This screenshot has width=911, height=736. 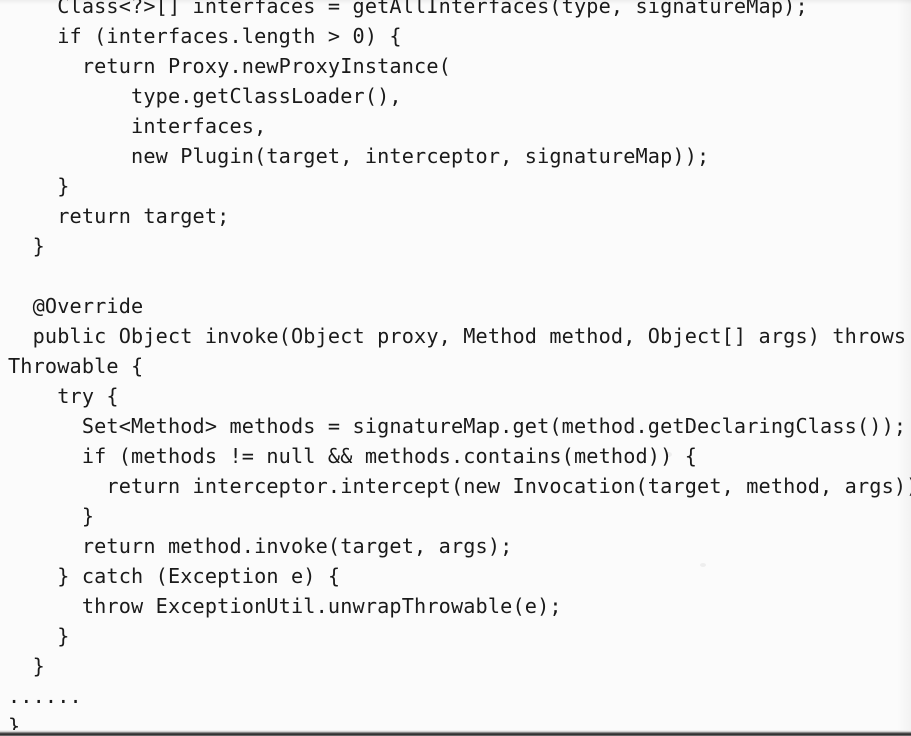 I want to click on page-bottom-edge, so click(x=455, y=733).